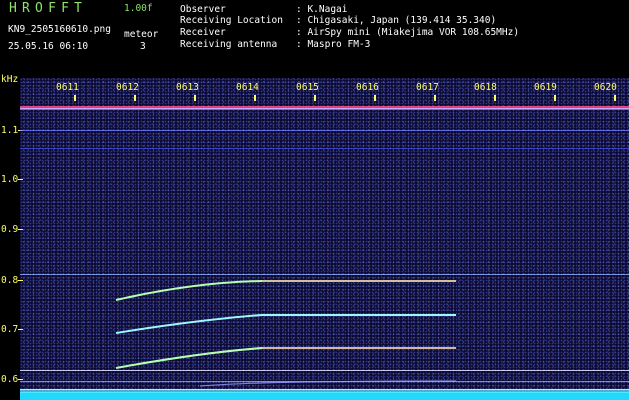 The image size is (629, 400). I want to click on x-ticks, so click(345, 98).